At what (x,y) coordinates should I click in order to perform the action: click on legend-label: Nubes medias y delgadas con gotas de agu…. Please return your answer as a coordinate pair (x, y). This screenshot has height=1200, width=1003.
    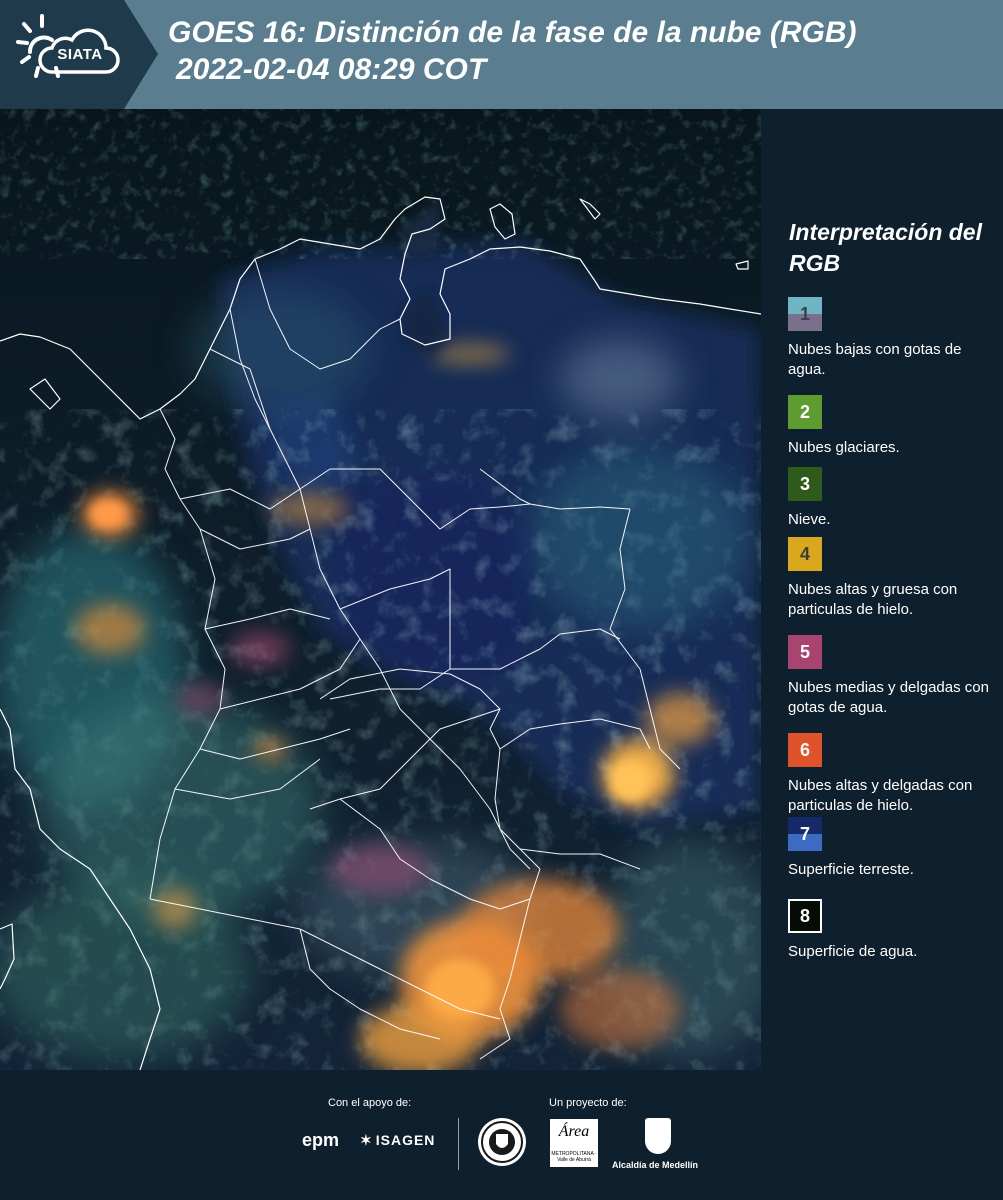
    Looking at the image, I should click on (888, 697).